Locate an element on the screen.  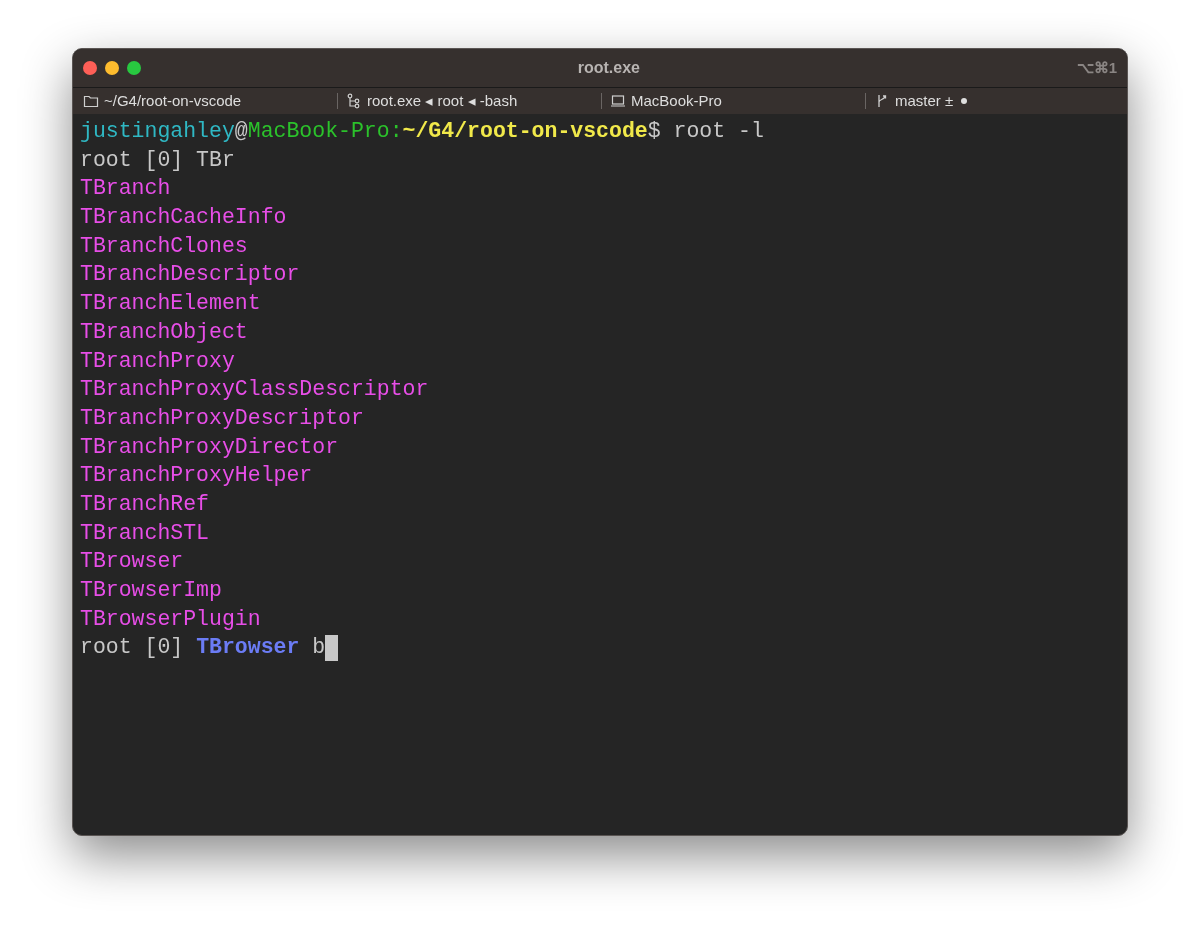
tab: root.exe ◂ root ◂ -bash is located at coordinates (431, 101).